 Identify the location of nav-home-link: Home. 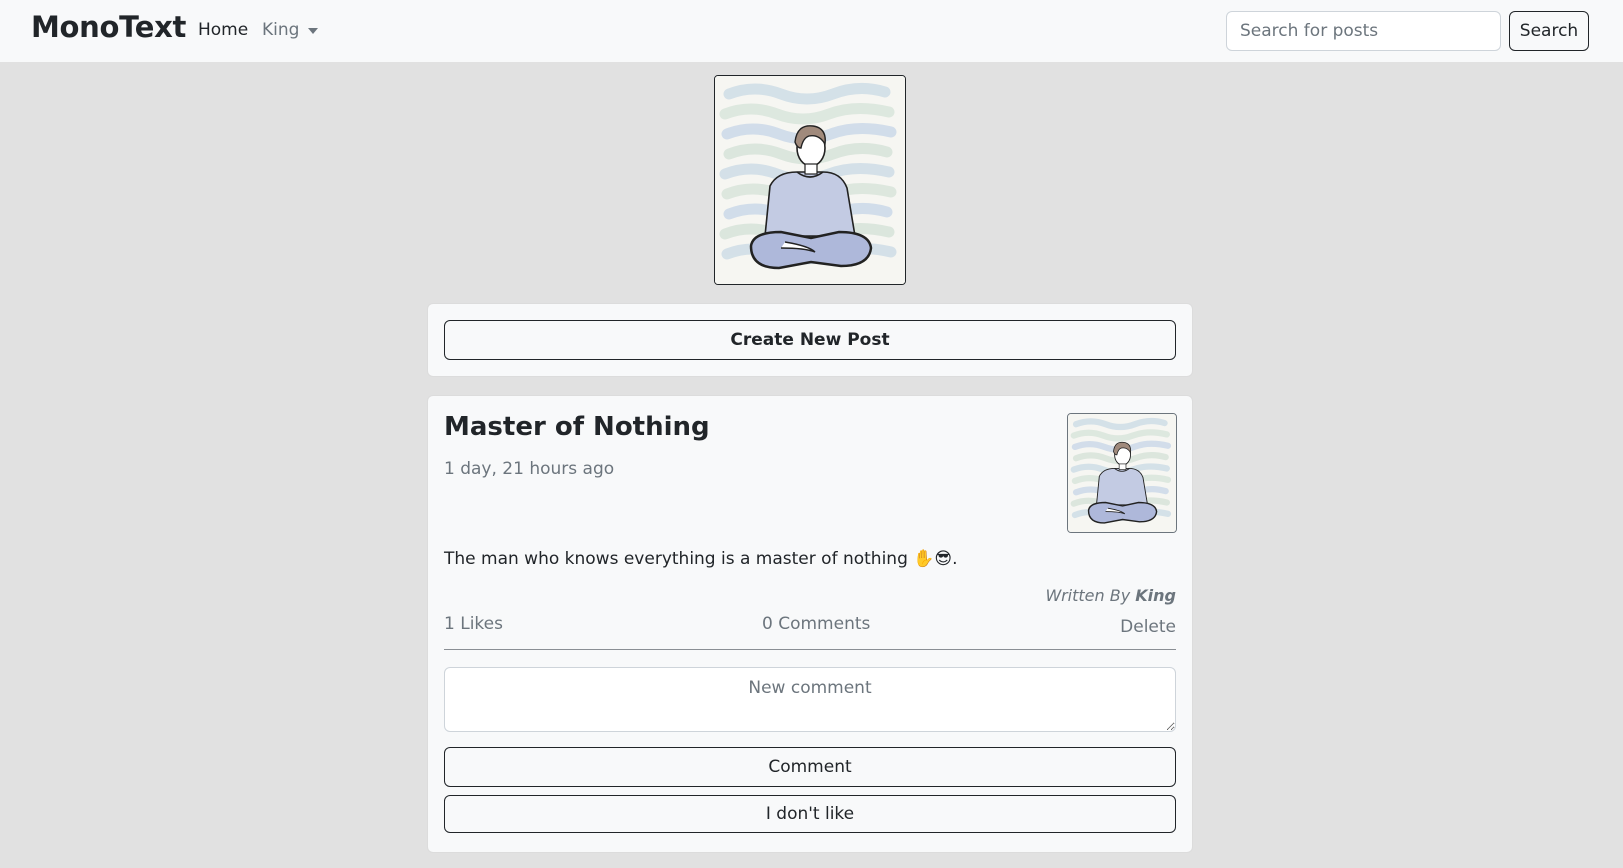
(223, 30).